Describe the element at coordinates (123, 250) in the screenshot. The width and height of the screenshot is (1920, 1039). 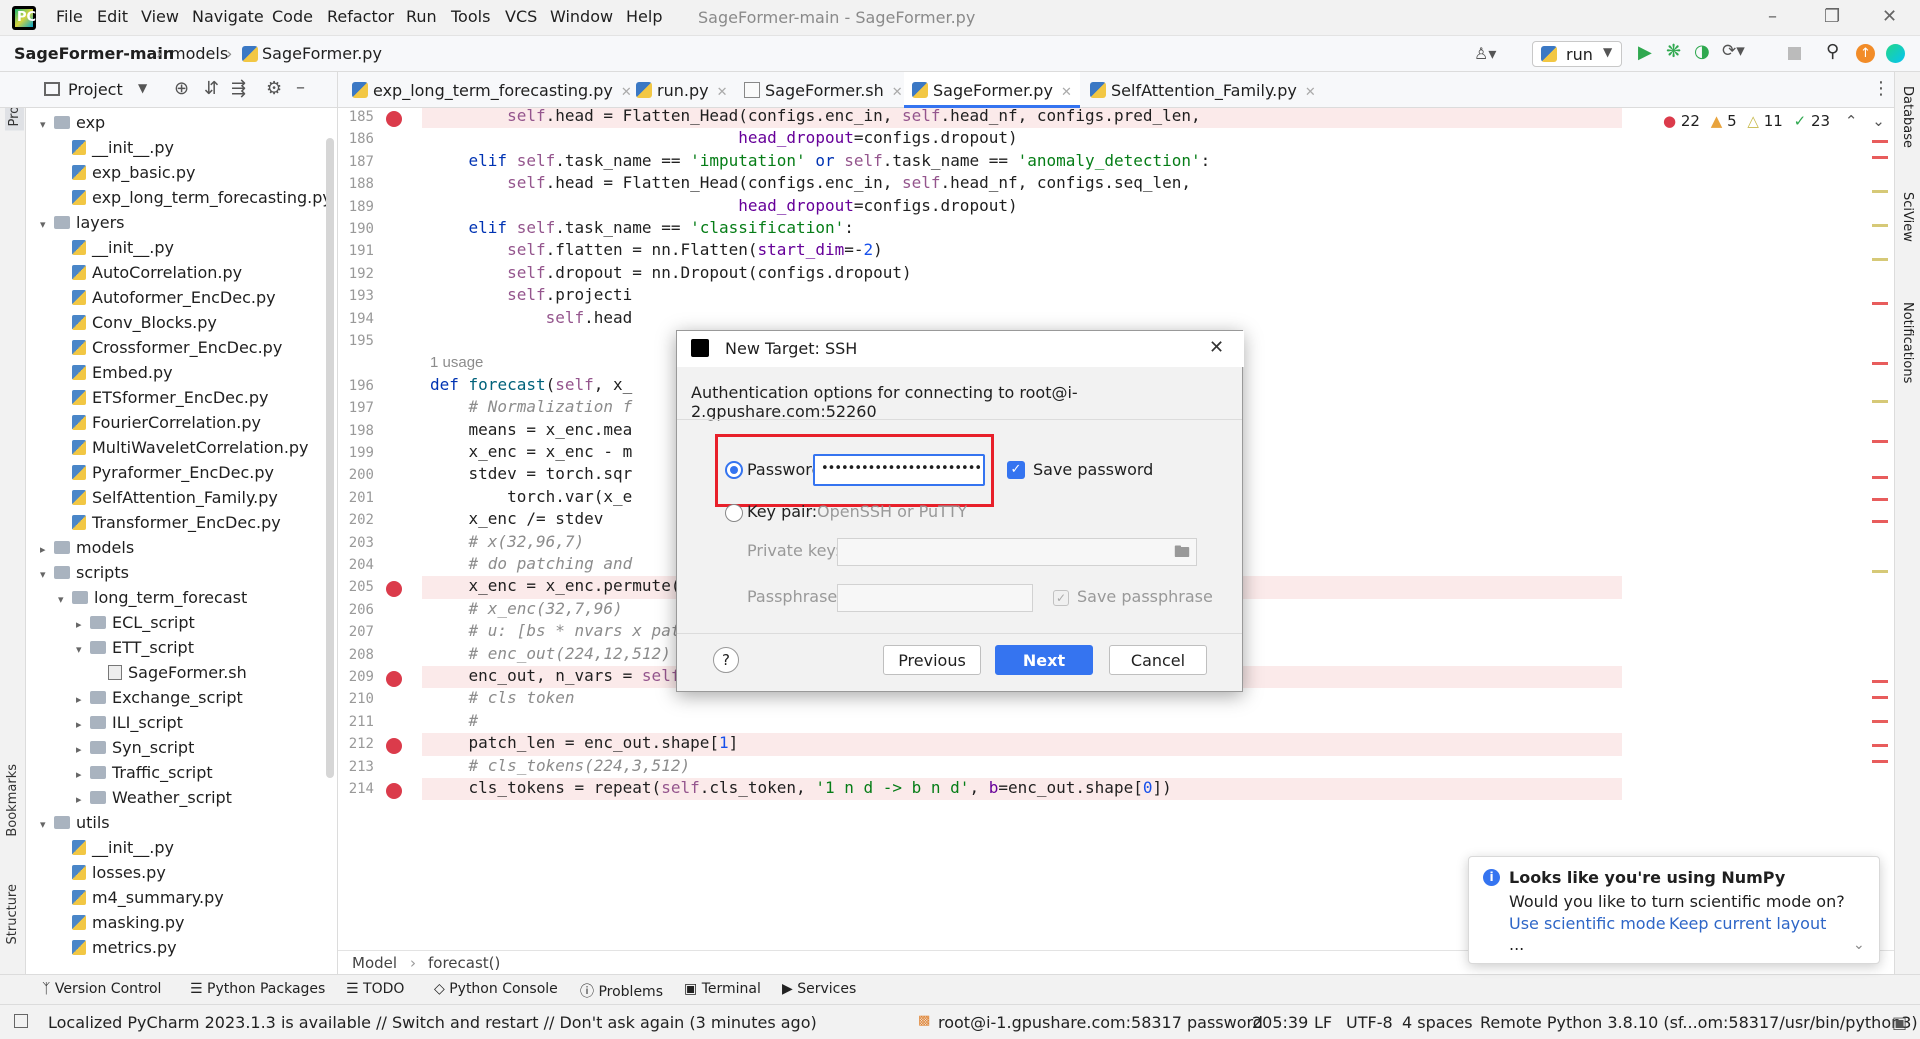
I see `tree-item: __init__.py` at that location.